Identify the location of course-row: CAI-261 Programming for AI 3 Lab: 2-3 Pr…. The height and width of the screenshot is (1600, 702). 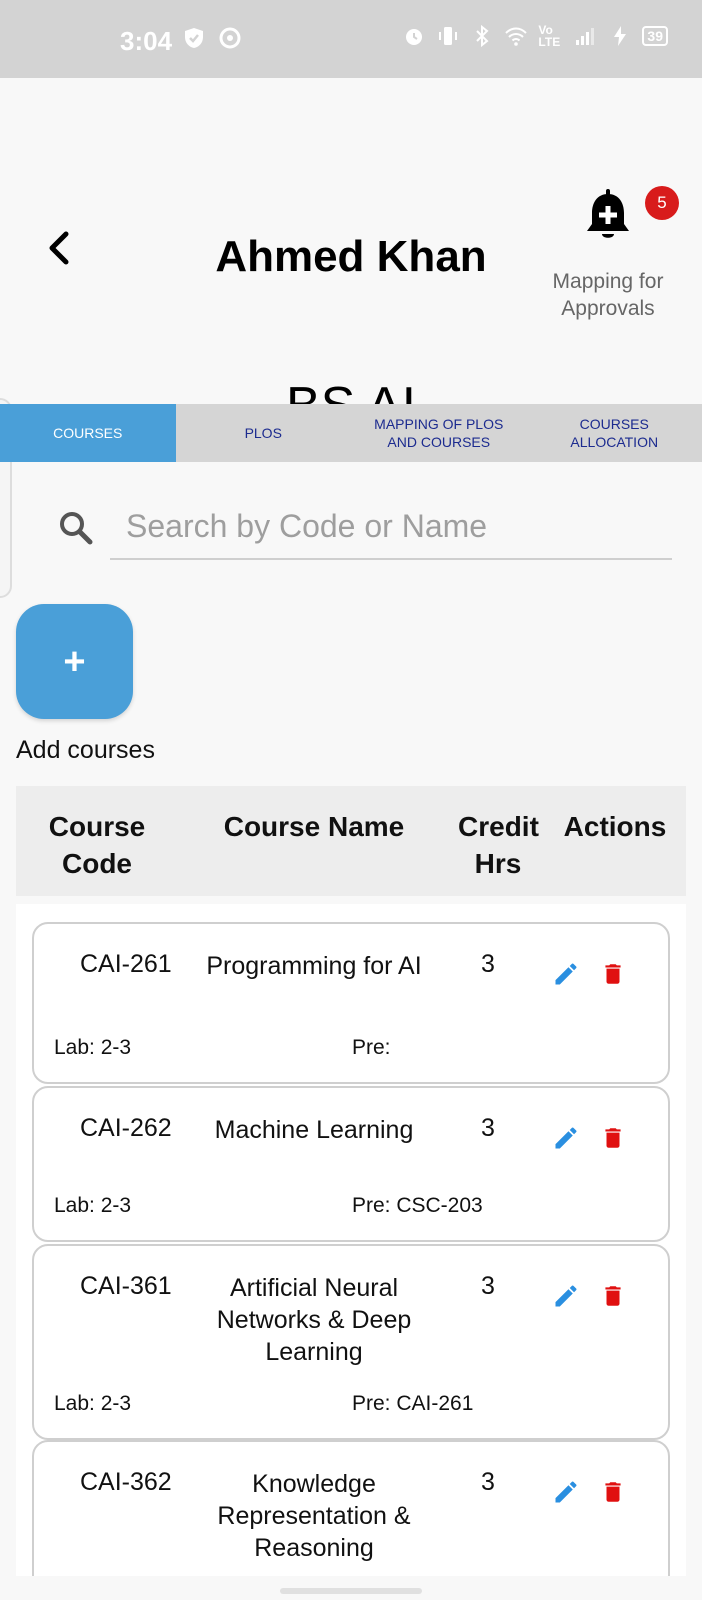
(351, 1003).